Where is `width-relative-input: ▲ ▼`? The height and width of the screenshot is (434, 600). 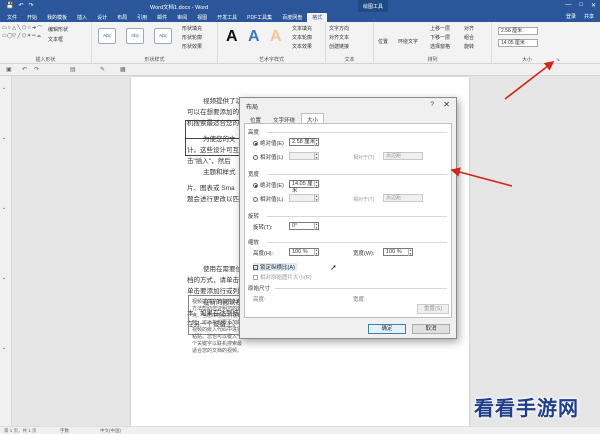 width-relative-input: ▲ ▼ is located at coordinates (304, 198).